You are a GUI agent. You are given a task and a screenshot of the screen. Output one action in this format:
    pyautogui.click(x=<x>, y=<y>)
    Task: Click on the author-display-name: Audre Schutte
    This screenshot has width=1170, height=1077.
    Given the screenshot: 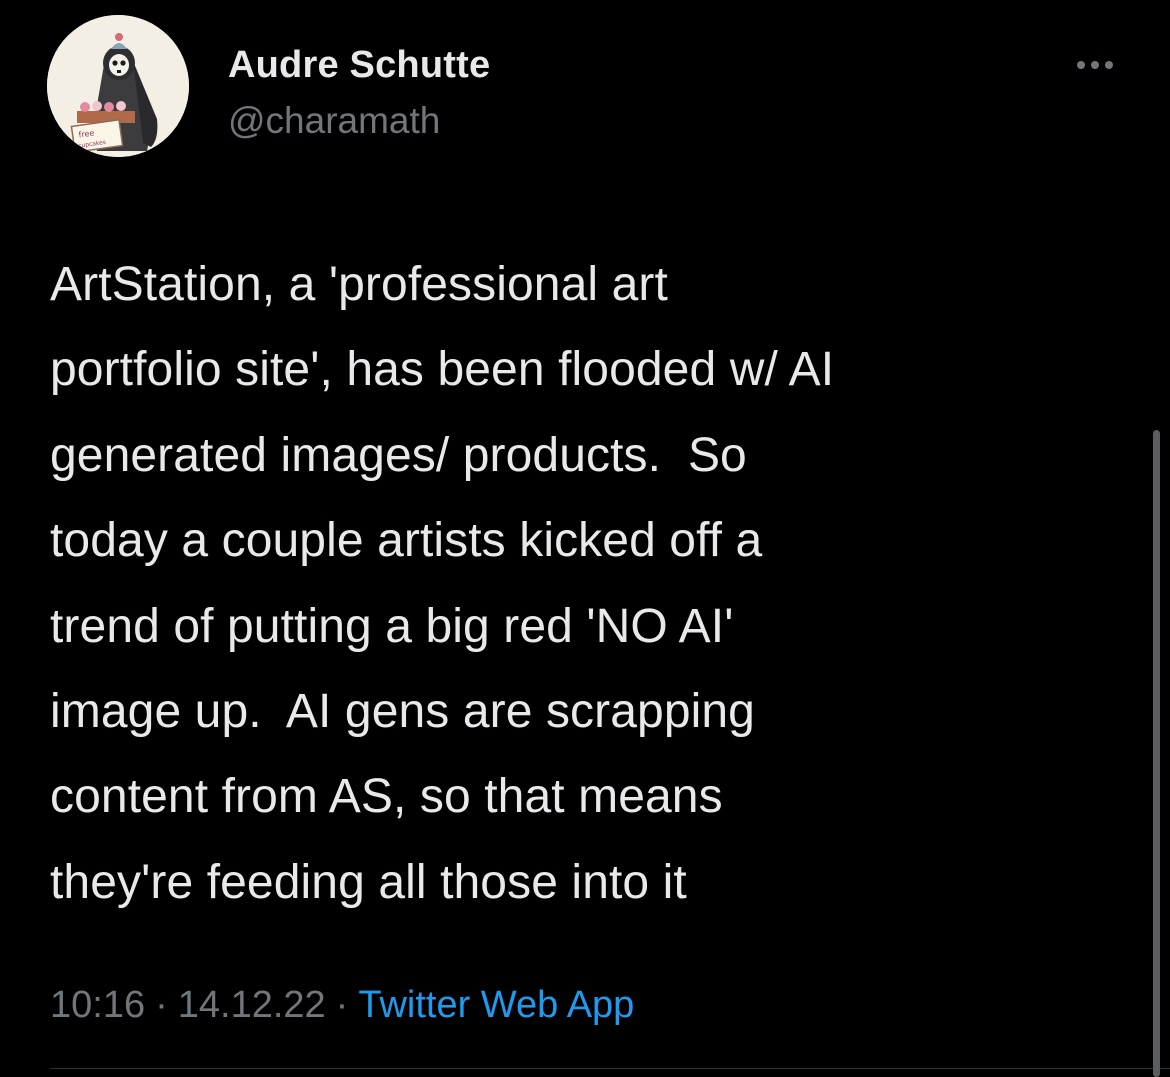 What is the action you would take?
    pyautogui.click(x=359, y=65)
    